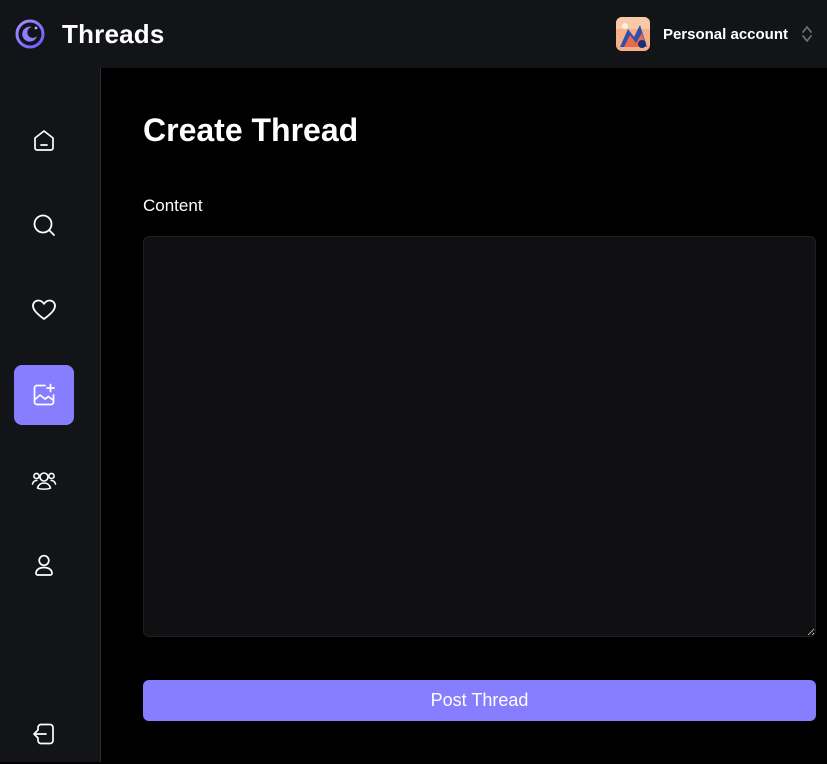 This screenshot has height=764, width=827. I want to click on users-icon, so click(44, 481).